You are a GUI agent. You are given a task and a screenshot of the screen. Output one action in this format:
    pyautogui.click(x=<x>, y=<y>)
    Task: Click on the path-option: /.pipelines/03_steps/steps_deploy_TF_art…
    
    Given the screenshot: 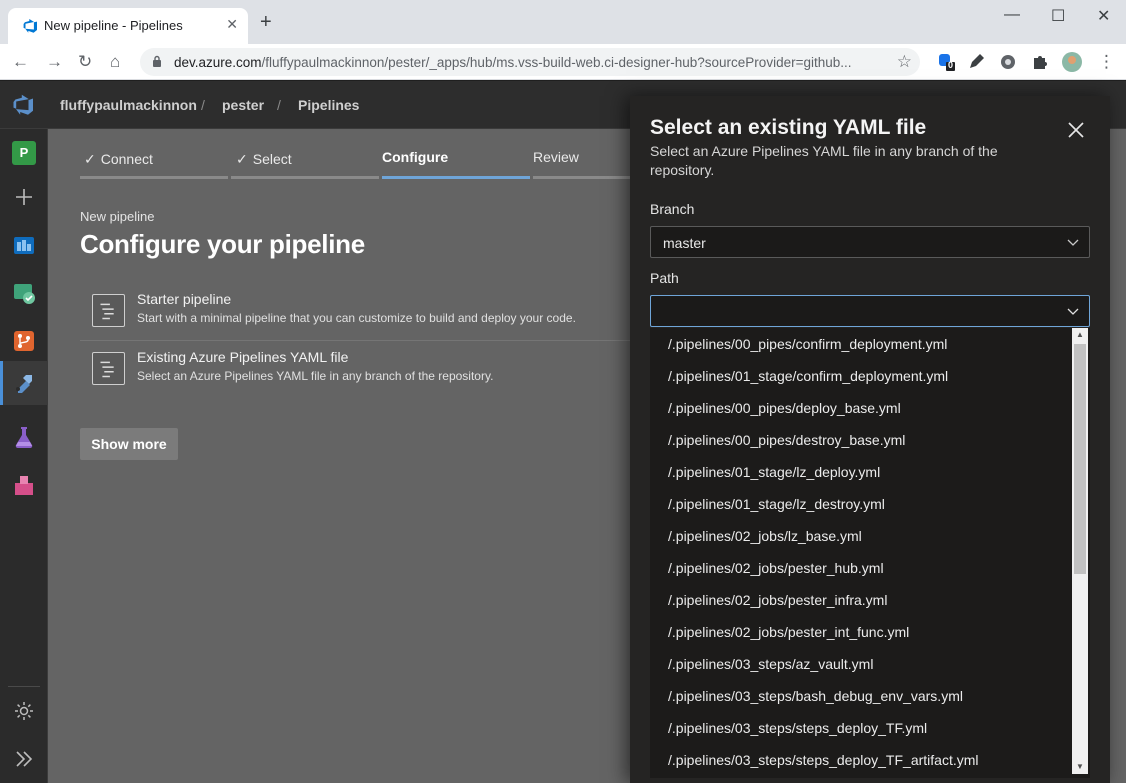 What is the action you would take?
    pyautogui.click(x=860, y=760)
    